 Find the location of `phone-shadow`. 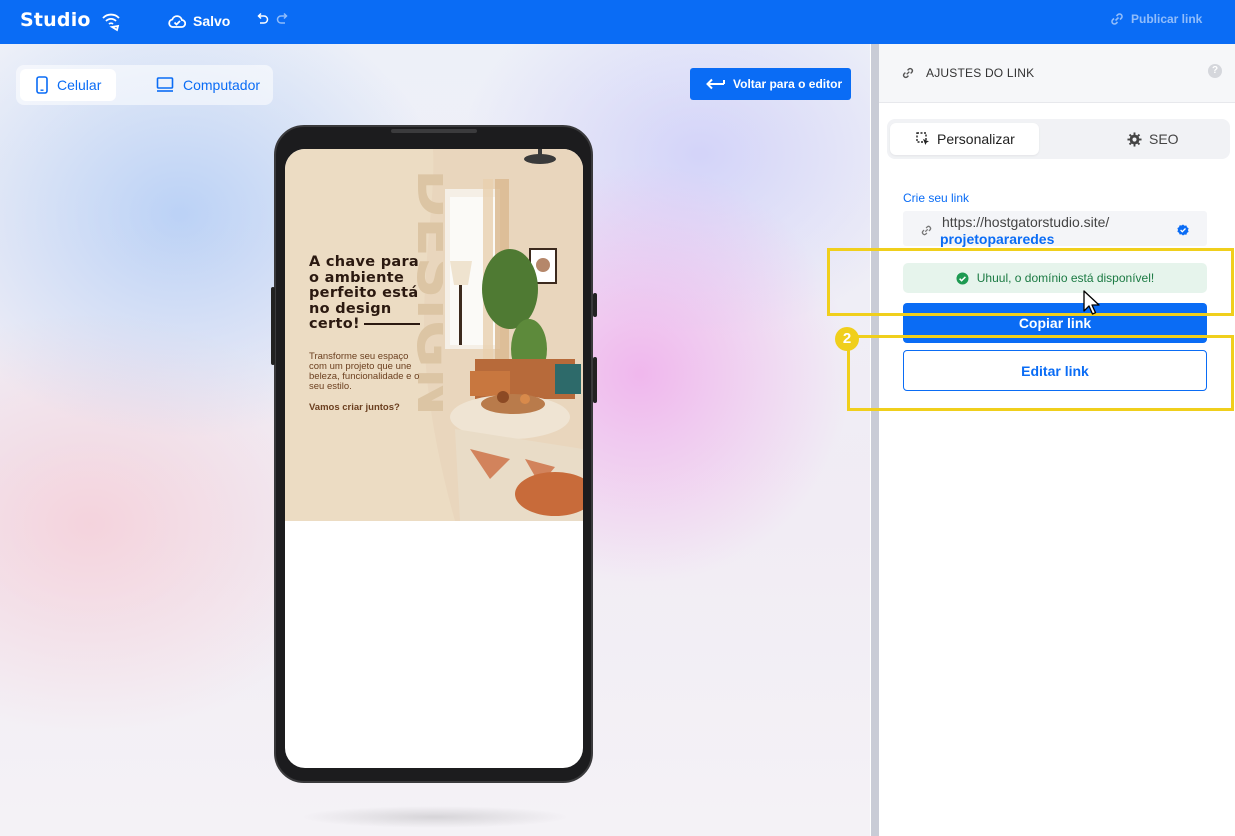

phone-shadow is located at coordinates (435, 817).